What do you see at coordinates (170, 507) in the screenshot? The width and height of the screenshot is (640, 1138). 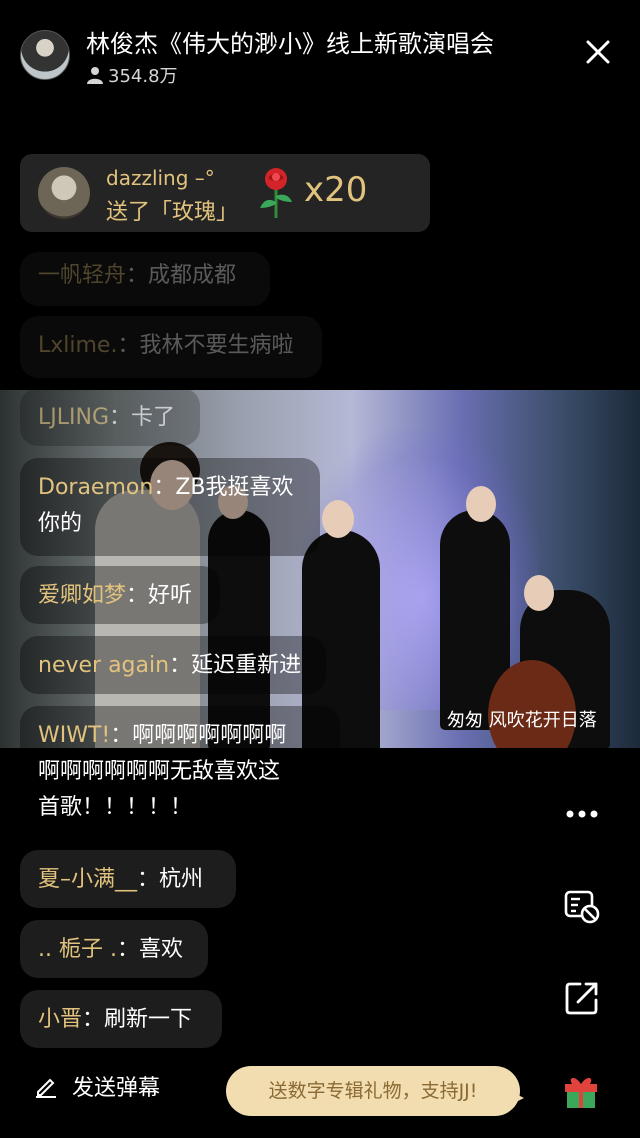 I see `chat-message: Doraemon：ZB我挺喜欢 你的` at bounding box center [170, 507].